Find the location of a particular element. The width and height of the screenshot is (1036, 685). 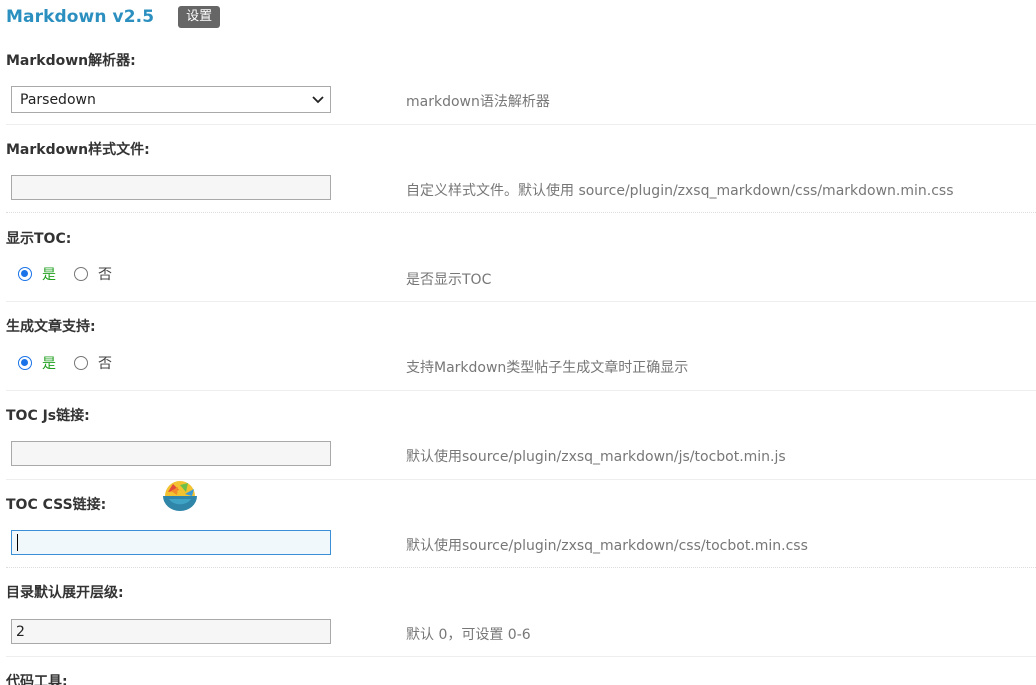

article-support-yes-radio is located at coordinates (25, 363).